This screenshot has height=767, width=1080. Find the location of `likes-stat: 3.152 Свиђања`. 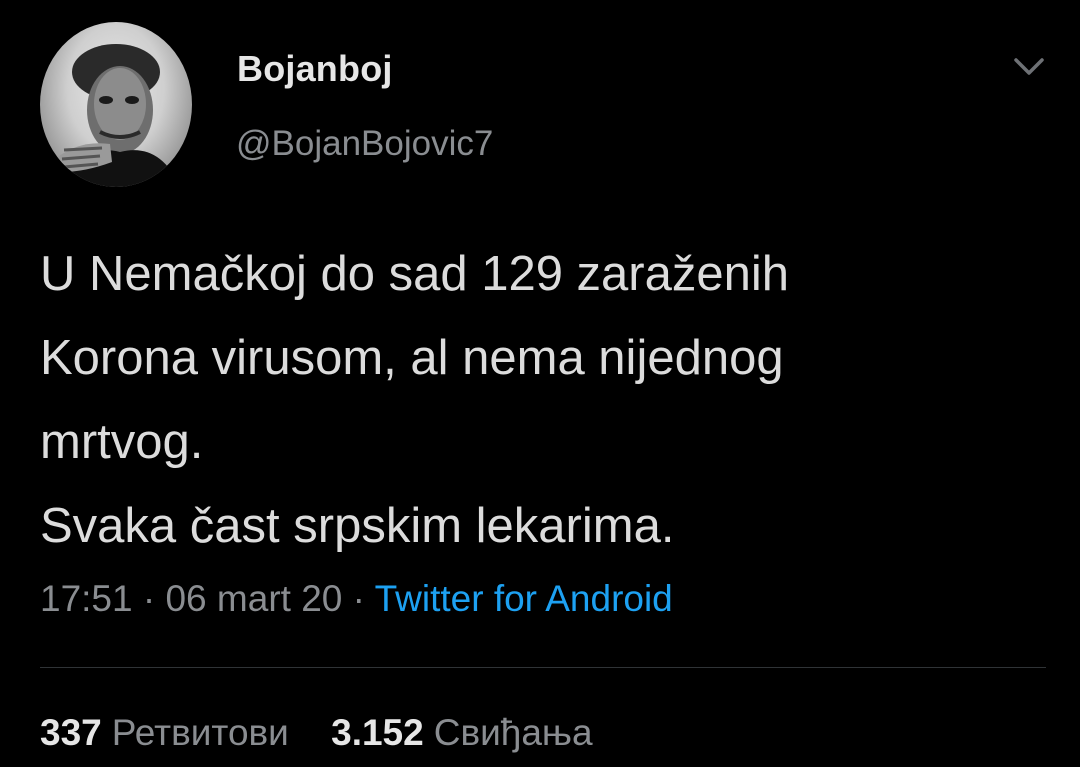

likes-stat: 3.152 Свиђања is located at coordinates (461, 733).